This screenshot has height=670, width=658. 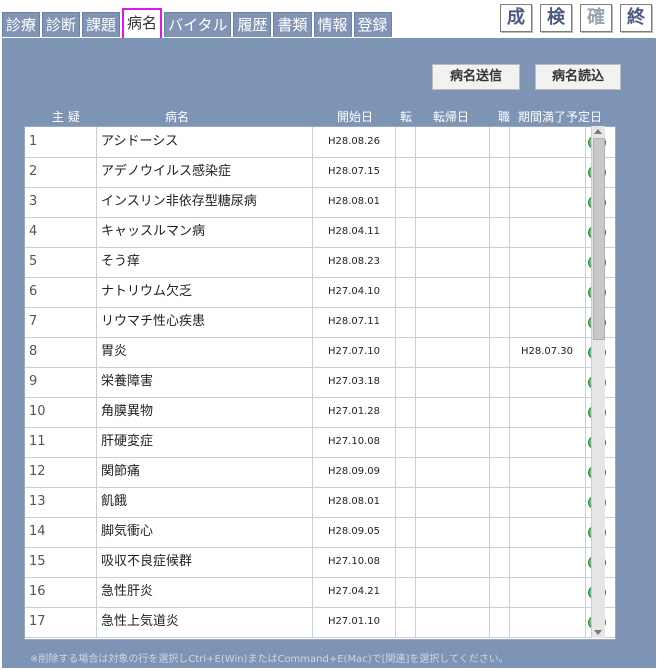 I want to click on finish-button: 終, so click(x=636, y=18).